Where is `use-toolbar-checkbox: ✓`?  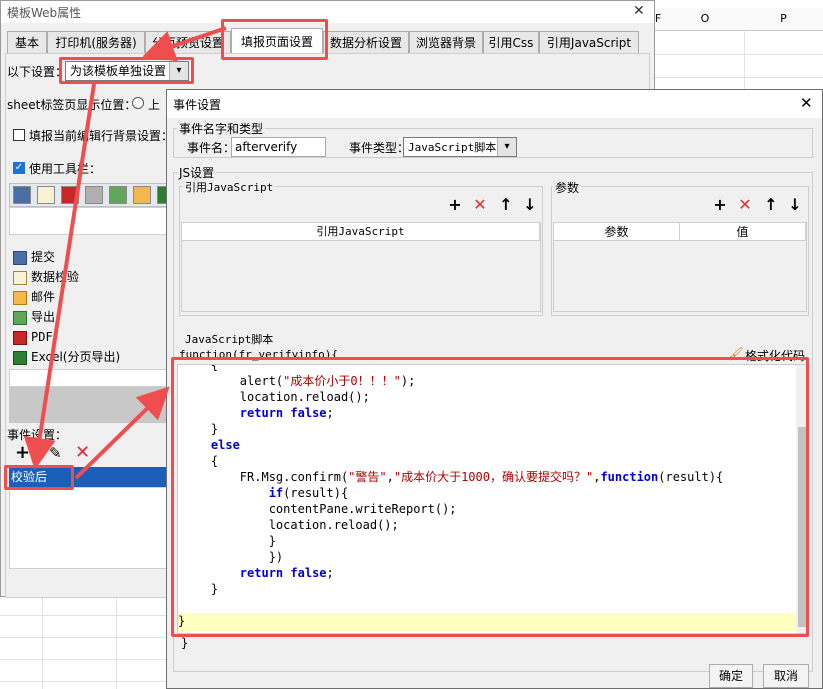 use-toolbar-checkbox: ✓ is located at coordinates (19, 168).